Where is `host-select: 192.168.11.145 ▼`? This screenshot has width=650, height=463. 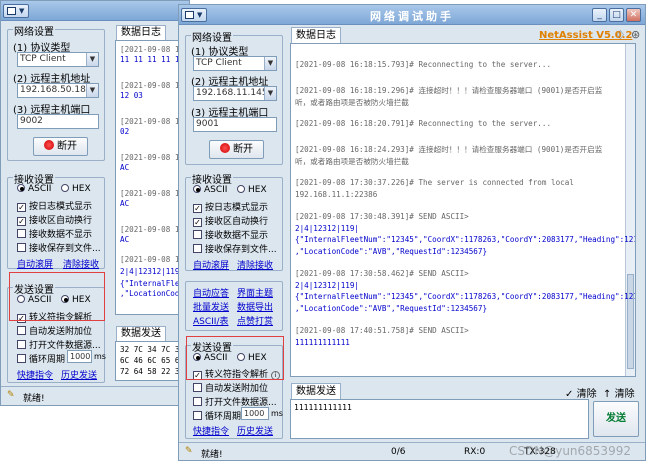 host-select: 192.168.11.145 ▼ is located at coordinates (235, 93).